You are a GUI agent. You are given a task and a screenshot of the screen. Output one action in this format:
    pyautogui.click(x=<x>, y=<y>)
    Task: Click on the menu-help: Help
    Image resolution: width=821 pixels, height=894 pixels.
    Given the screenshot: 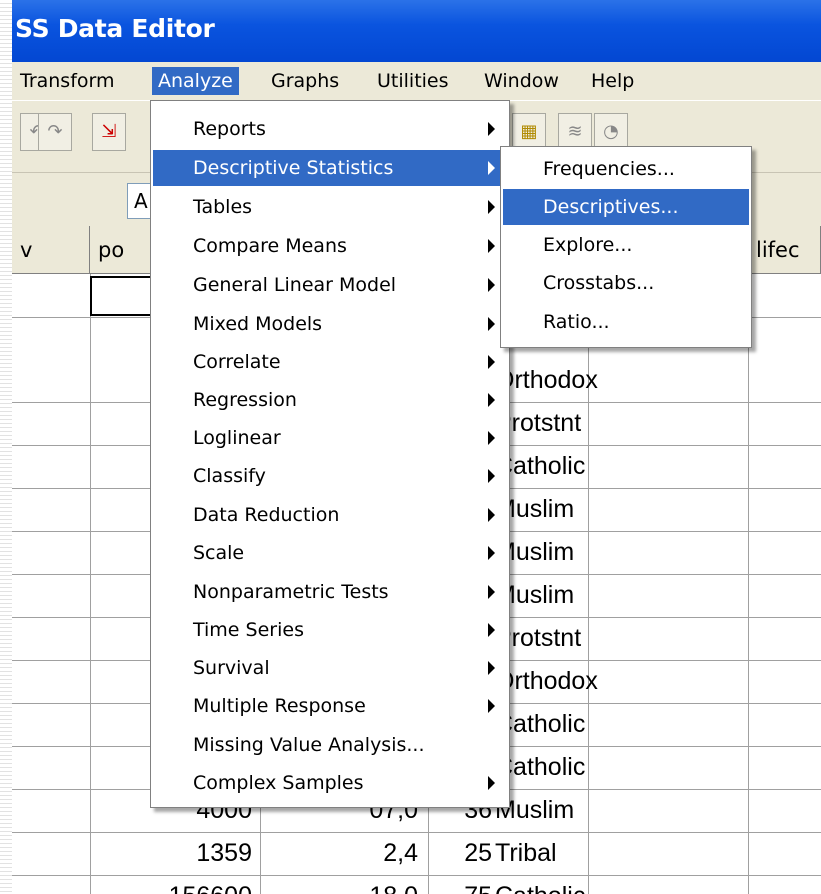 What is the action you would take?
    pyautogui.click(x=612, y=81)
    